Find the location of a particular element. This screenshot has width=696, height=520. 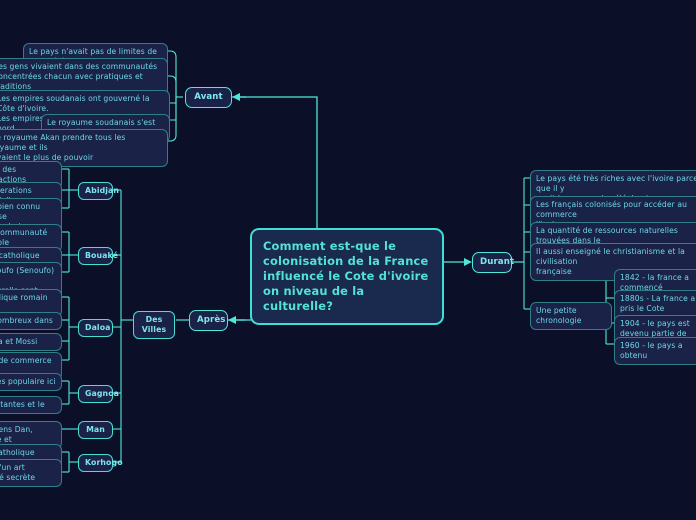

branch-node-apres: Après is located at coordinates (208, 320).